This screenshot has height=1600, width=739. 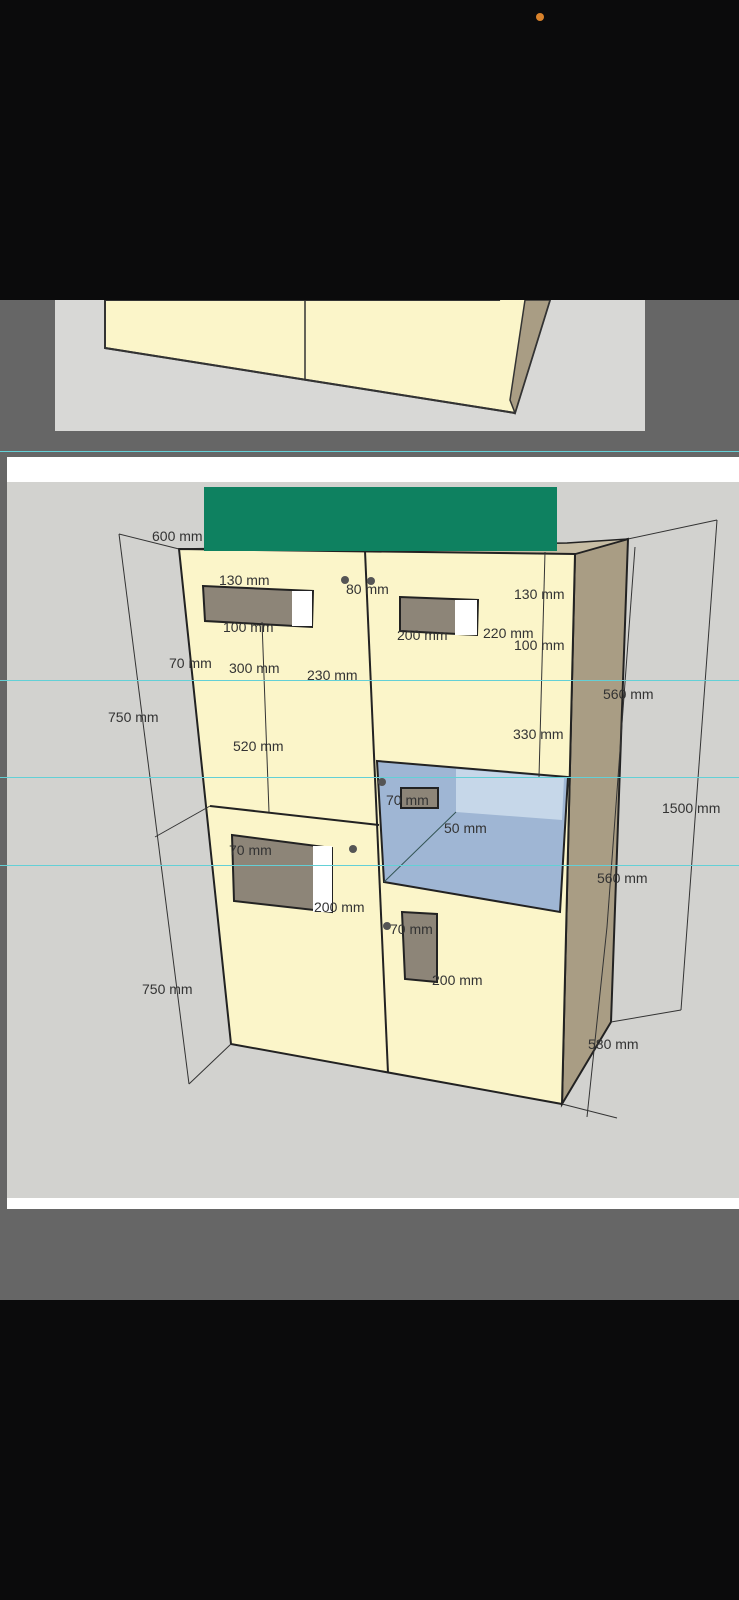 What do you see at coordinates (457, 980) in the screenshot?
I see `dim-lower-right-slot: 200 mm` at bounding box center [457, 980].